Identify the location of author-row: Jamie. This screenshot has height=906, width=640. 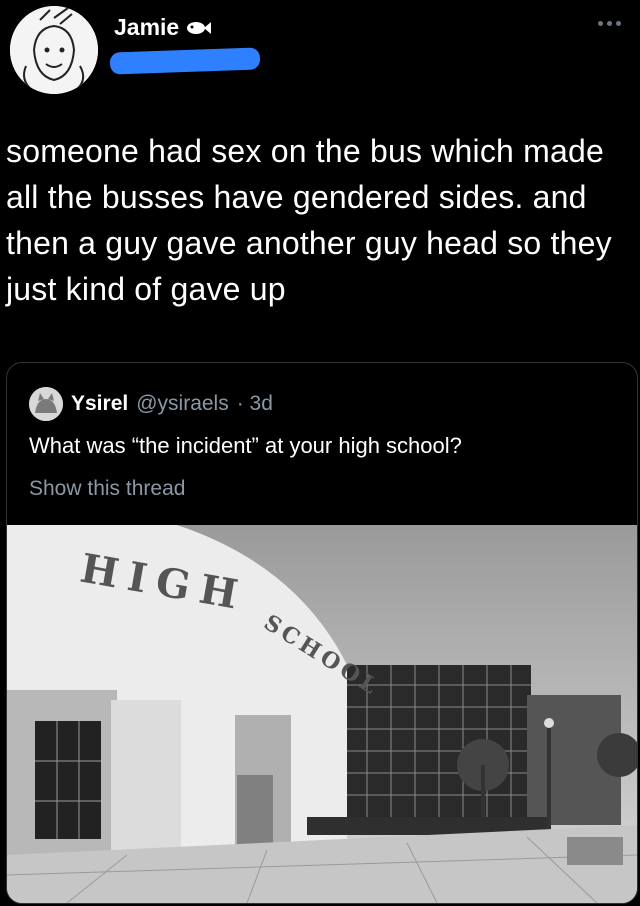
(163, 27).